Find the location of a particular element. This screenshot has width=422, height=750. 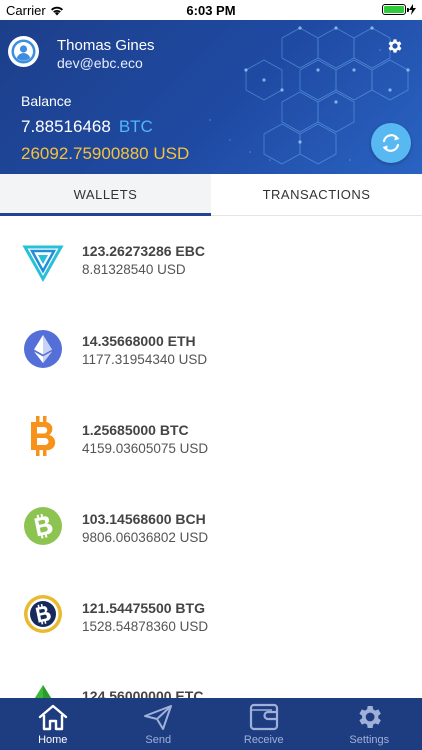

status-time: 6:03 PM is located at coordinates (211, 10).